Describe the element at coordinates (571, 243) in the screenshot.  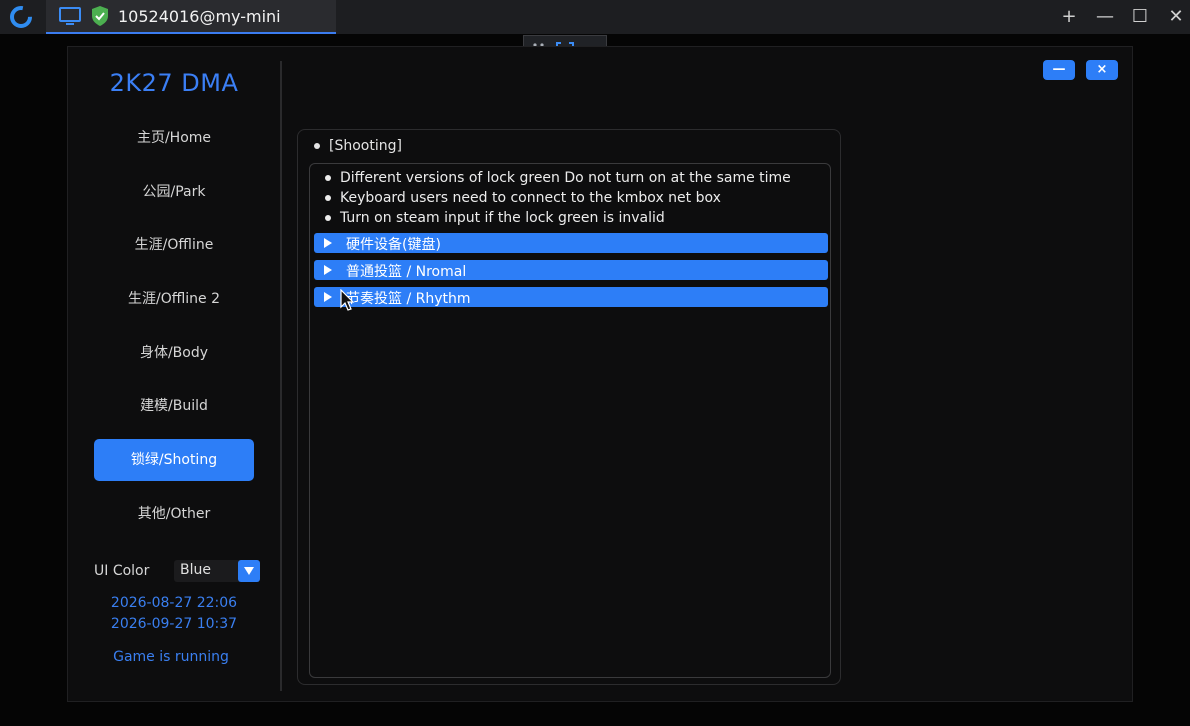
I see `group-hardware-keyboard: 硬件设备(键盘)` at that location.